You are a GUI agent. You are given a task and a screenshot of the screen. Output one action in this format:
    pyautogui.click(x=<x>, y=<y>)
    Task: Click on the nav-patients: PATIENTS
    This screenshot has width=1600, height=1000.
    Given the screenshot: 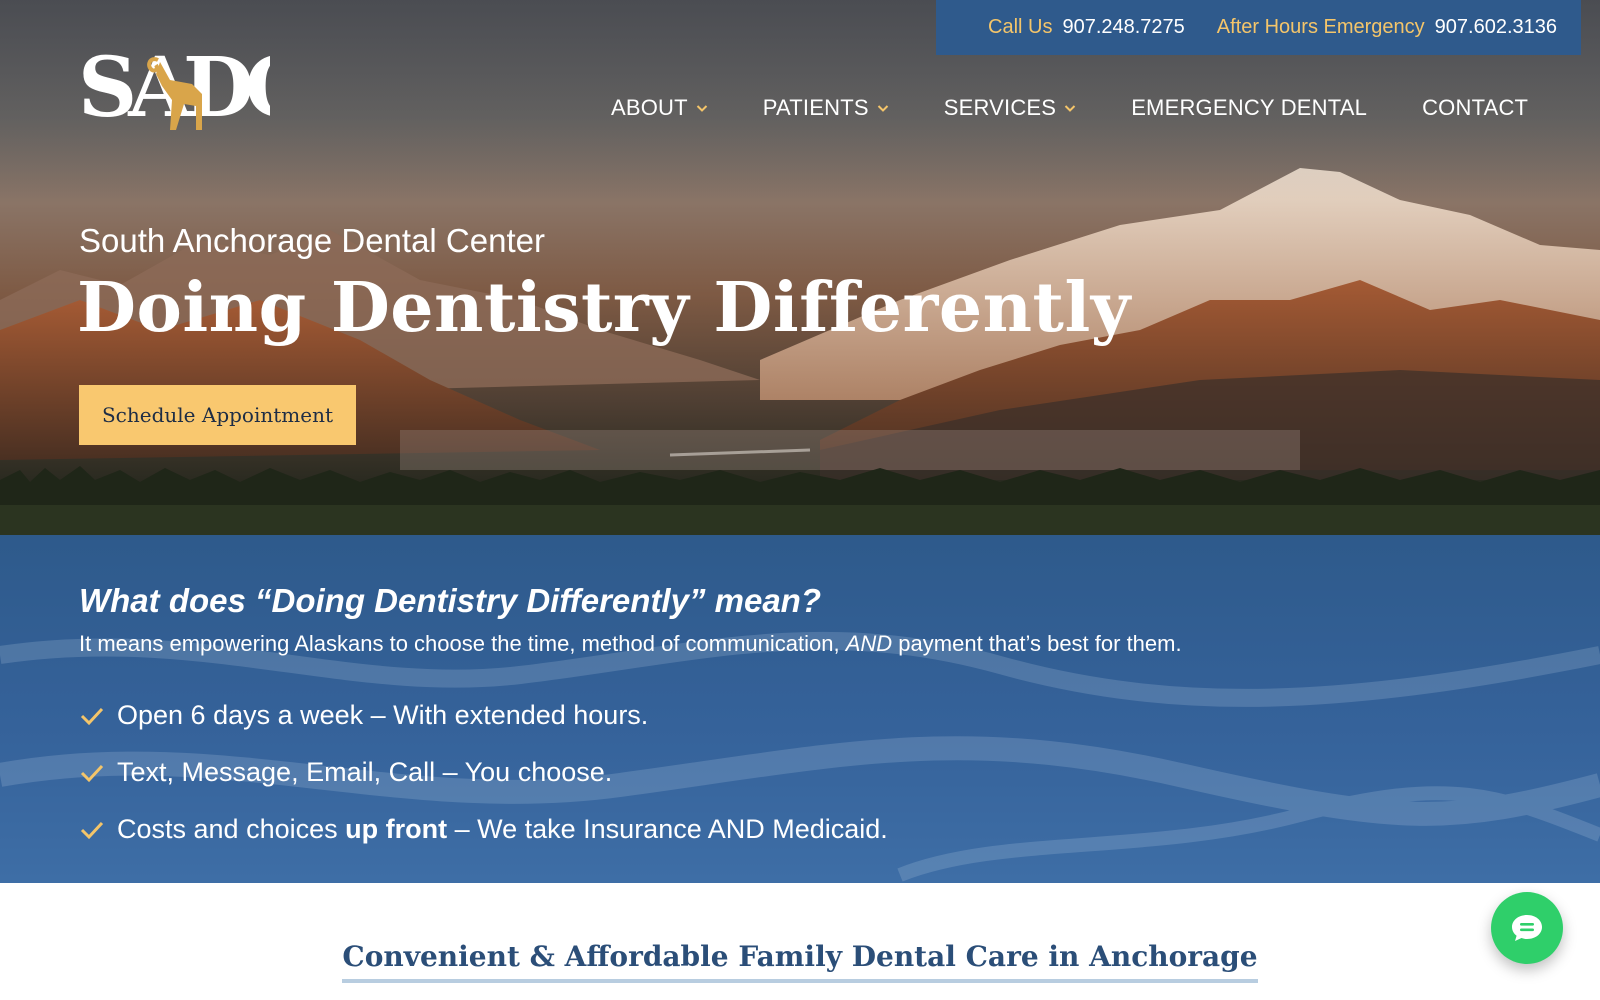 What is the action you would take?
    pyautogui.click(x=826, y=108)
    